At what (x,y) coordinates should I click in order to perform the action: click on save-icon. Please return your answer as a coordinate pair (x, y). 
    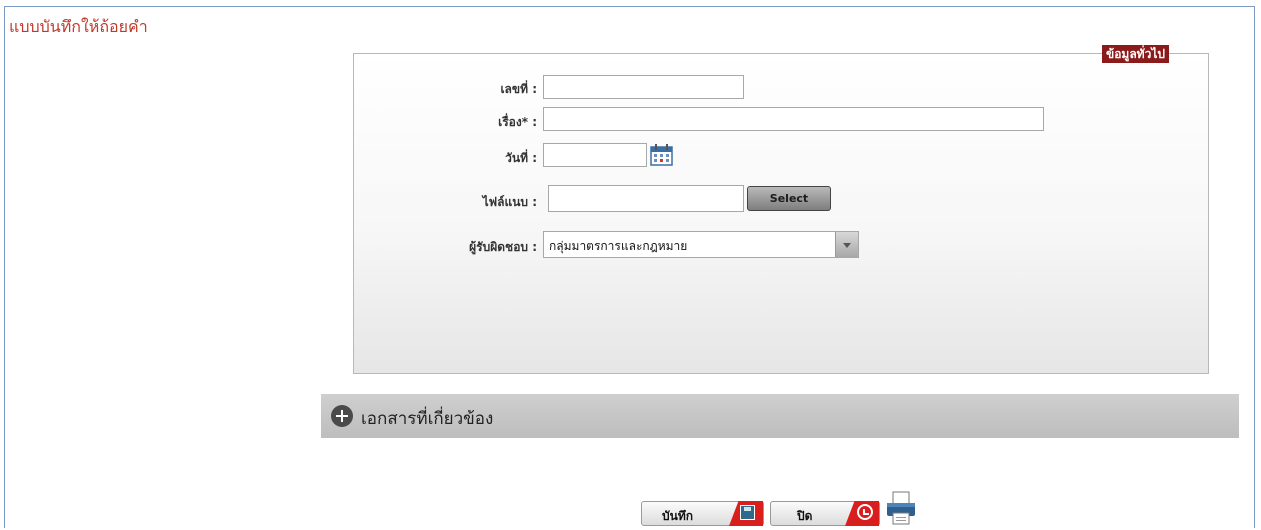
    Looking at the image, I should click on (747, 512).